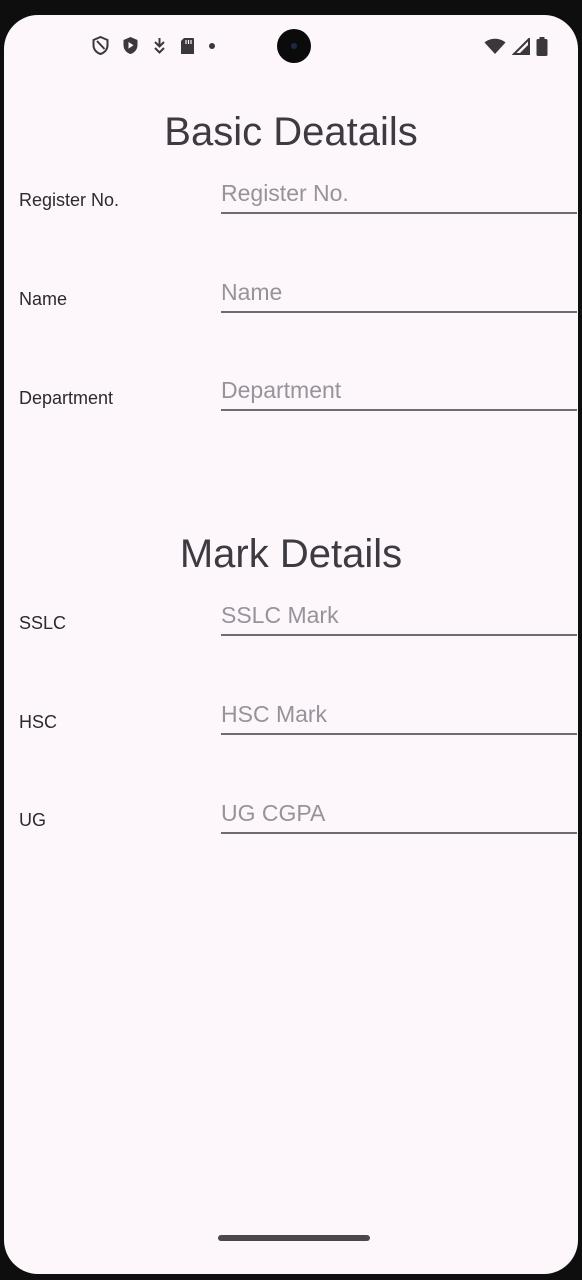 The image size is (582, 1280). Describe the element at coordinates (159, 46) in the screenshot. I see `download-icon` at that location.